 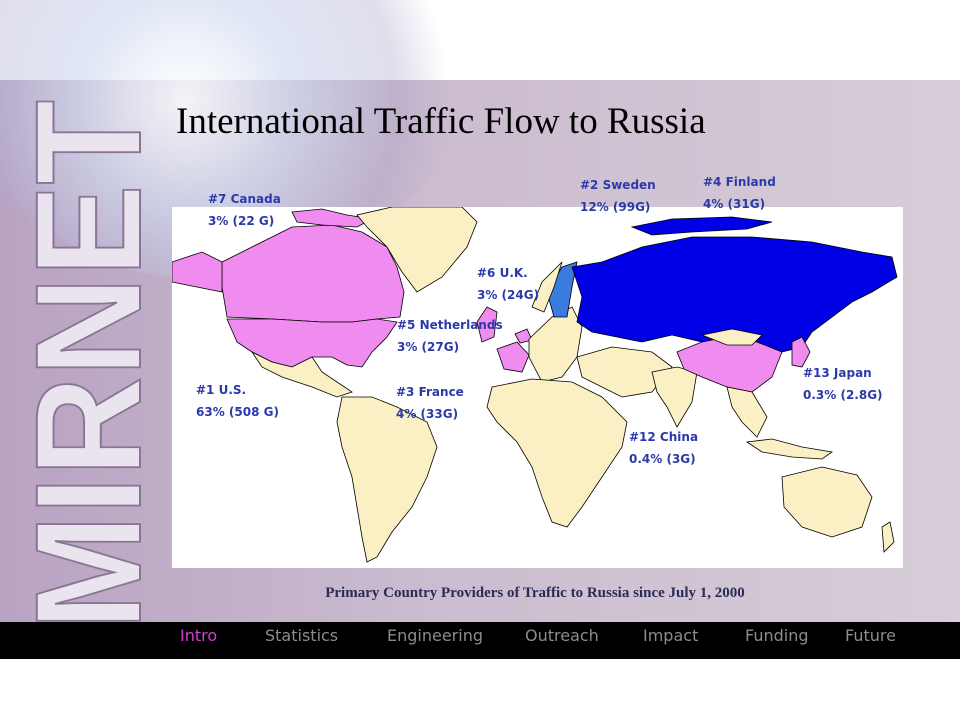 I want to click on label-uk-rank: #6 U.K., so click(x=502, y=273).